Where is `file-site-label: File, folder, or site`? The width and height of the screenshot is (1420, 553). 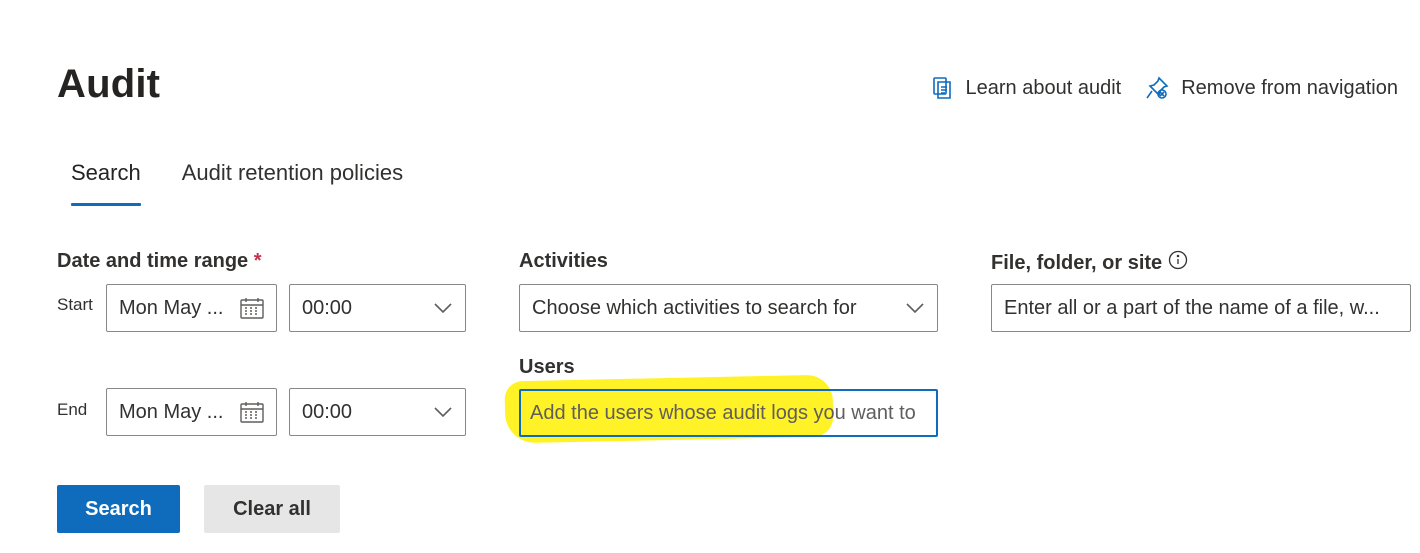
file-site-label: File, folder, or site is located at coordinates (1089, 263).